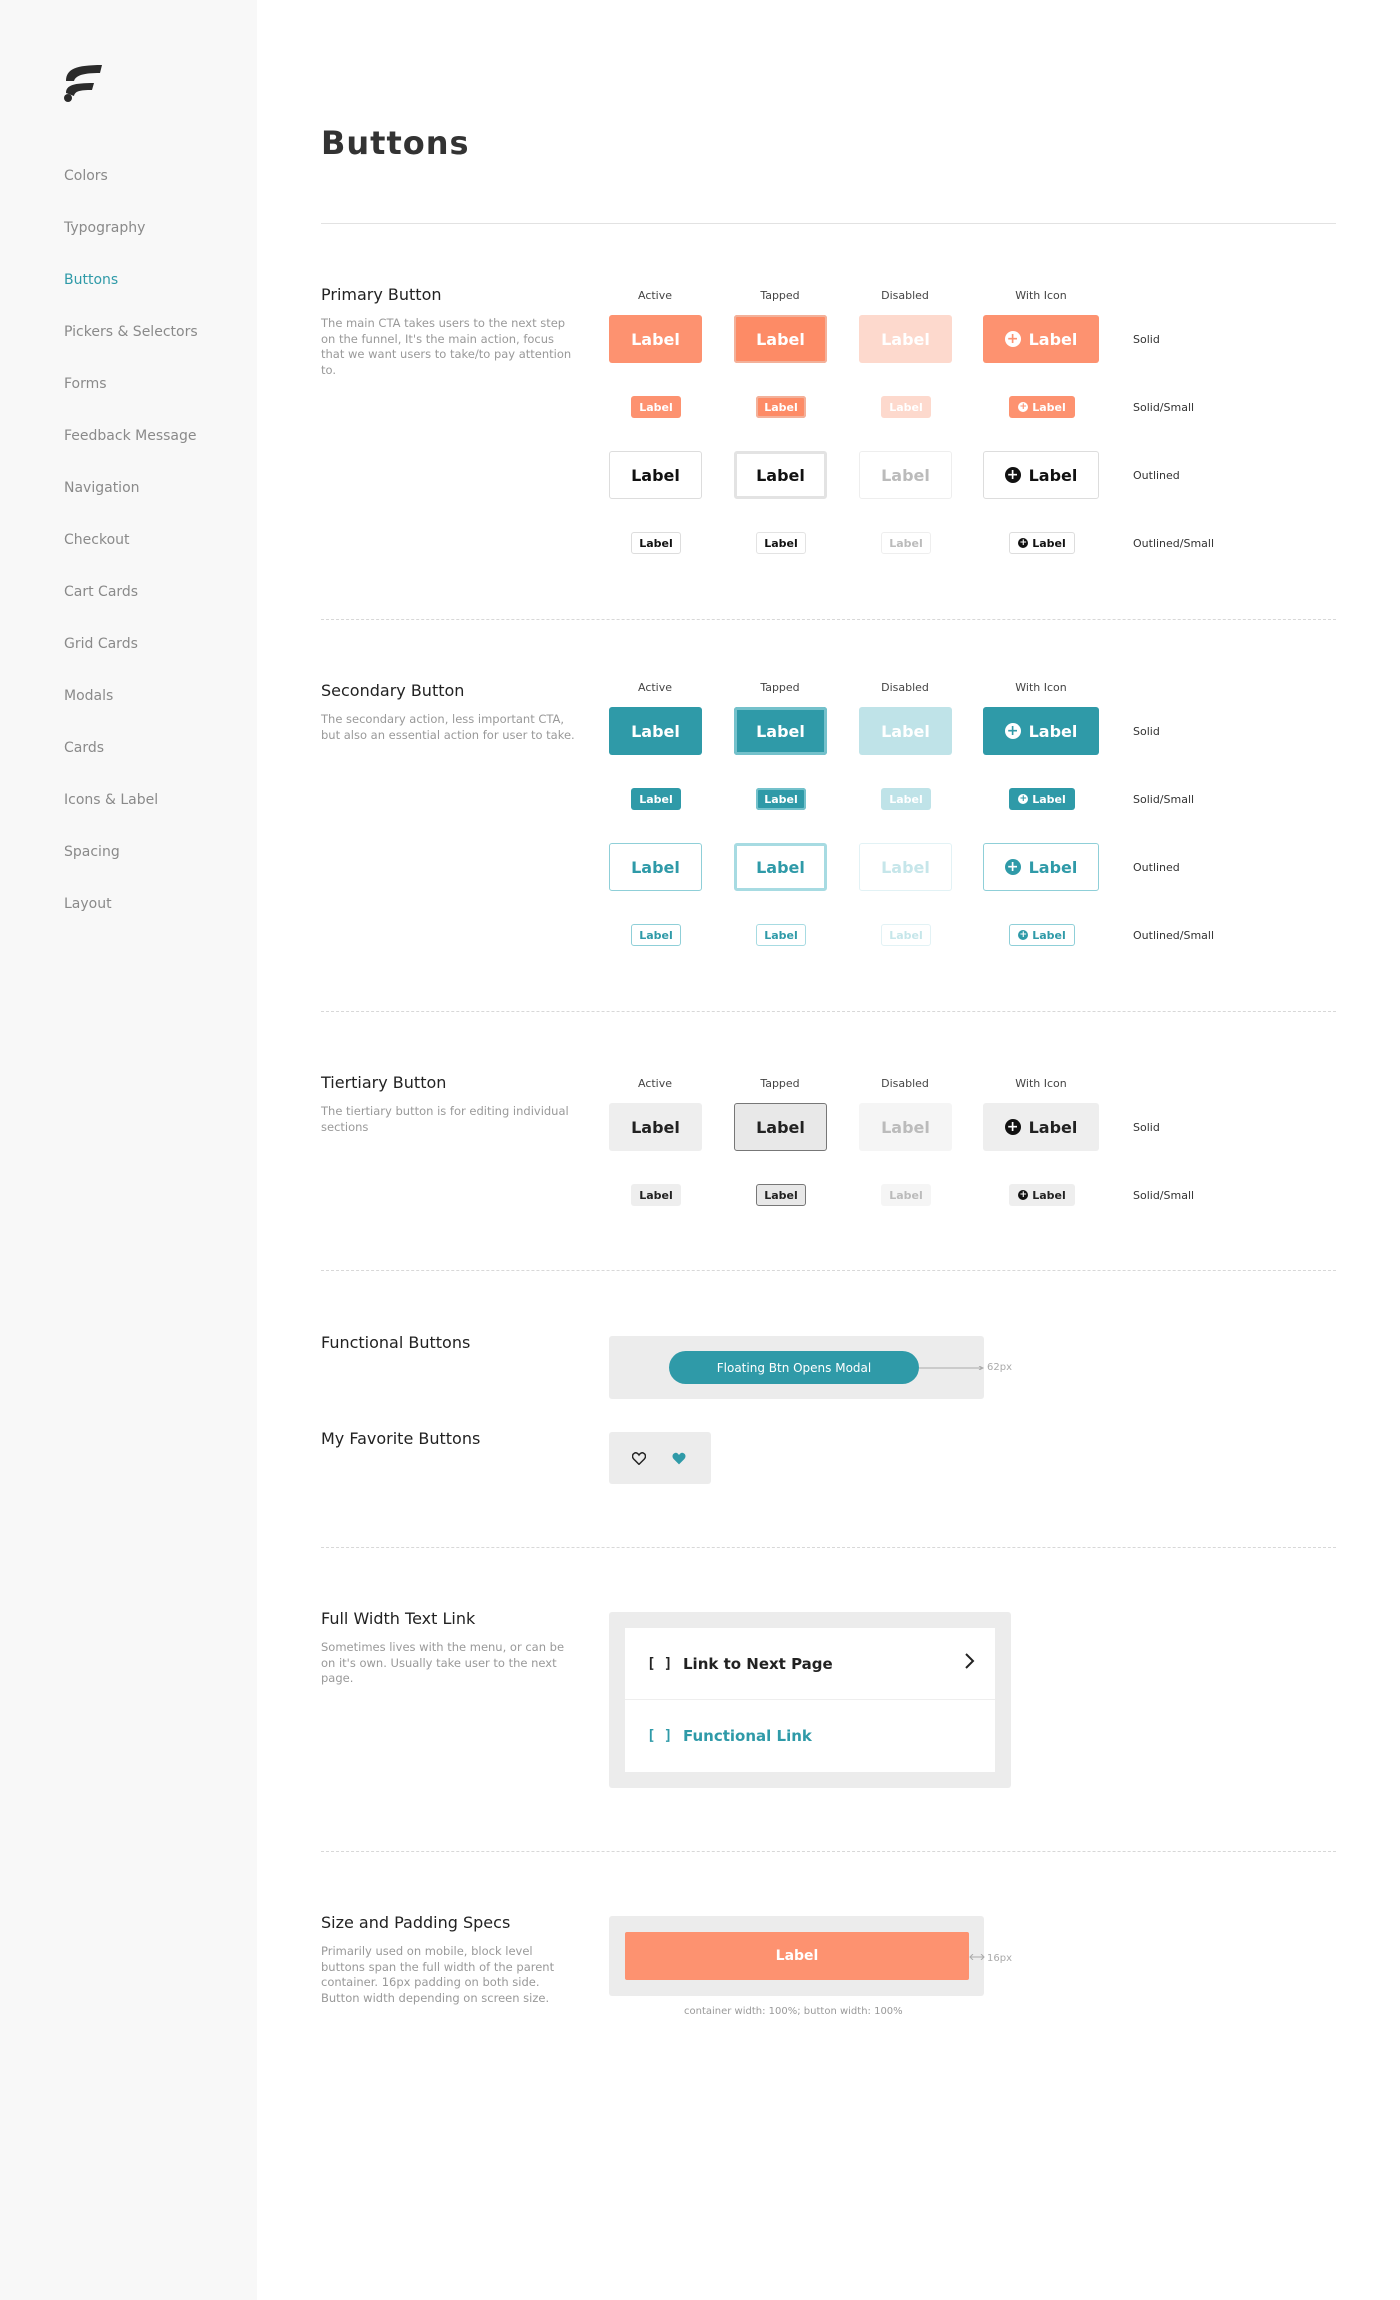 This screenshot has width=1400, height=2300. What do you see at coordinates (131, 608) in the screenshot?
I see `sidebar-item-cart-cards: Cart Cards` at bounding box center [131, 608].